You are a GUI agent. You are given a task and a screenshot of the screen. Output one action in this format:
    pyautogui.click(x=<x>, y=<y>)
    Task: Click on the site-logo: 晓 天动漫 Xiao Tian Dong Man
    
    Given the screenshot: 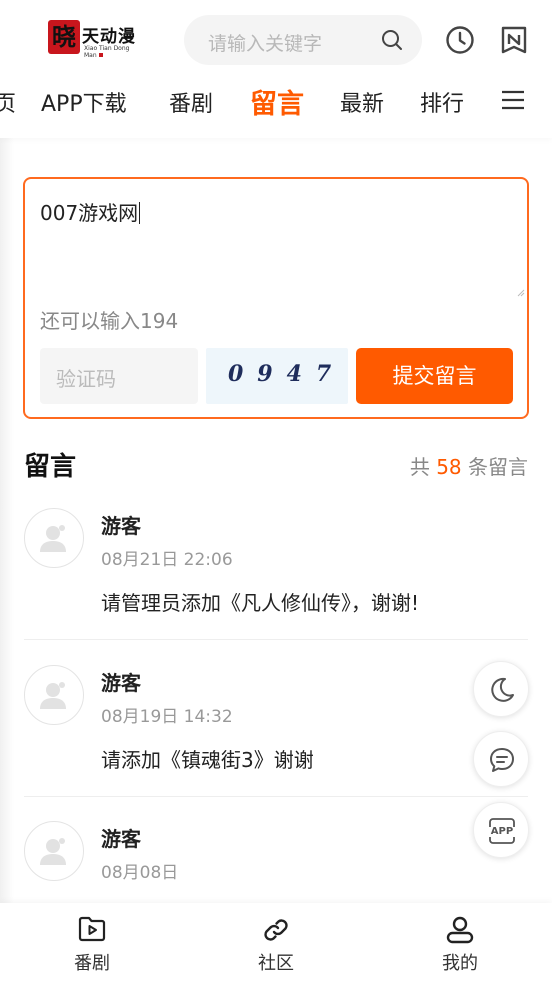 What is the action you would take?
    pyautogui.click(x=94, y=39)
    